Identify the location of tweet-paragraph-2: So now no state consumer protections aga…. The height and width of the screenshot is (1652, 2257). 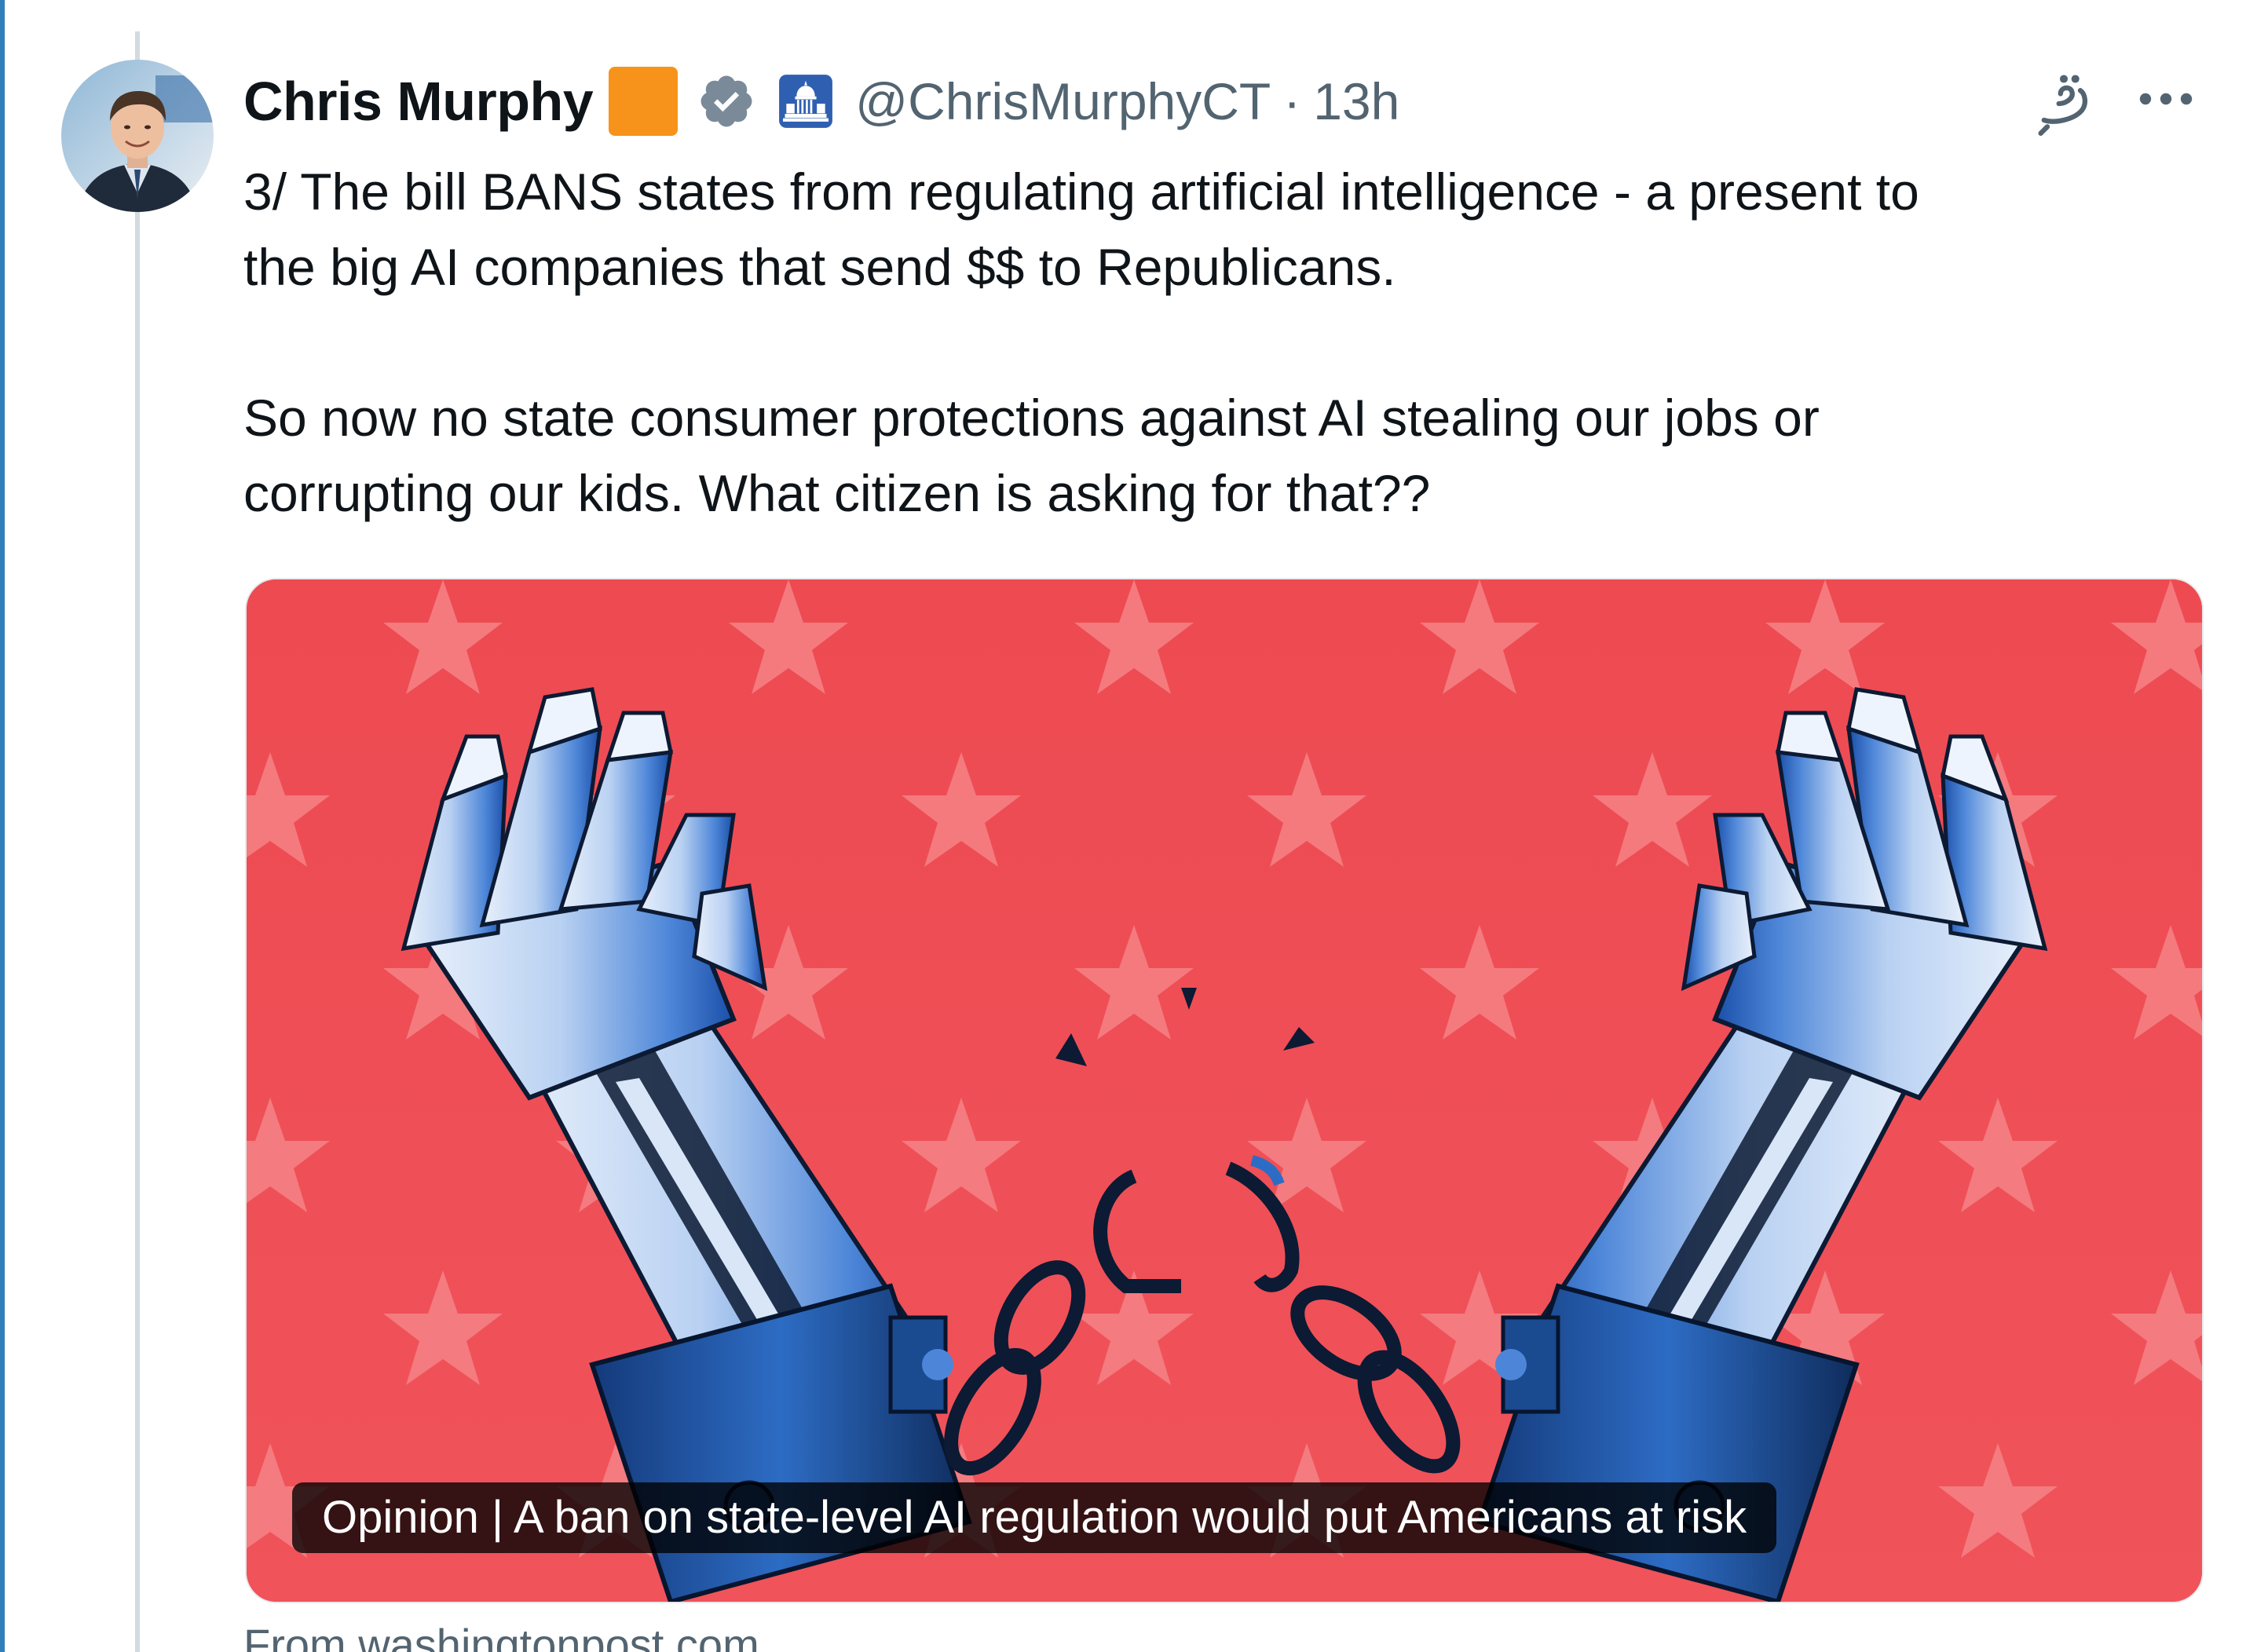
(1031, 455).